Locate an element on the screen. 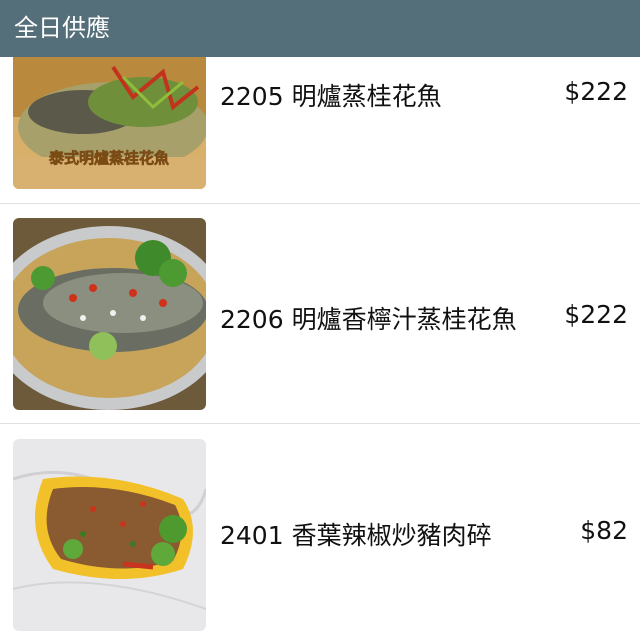 The height and width of the screenshot is (640, 640). app-header: 全日供應 is located at coordinates (320, 28).